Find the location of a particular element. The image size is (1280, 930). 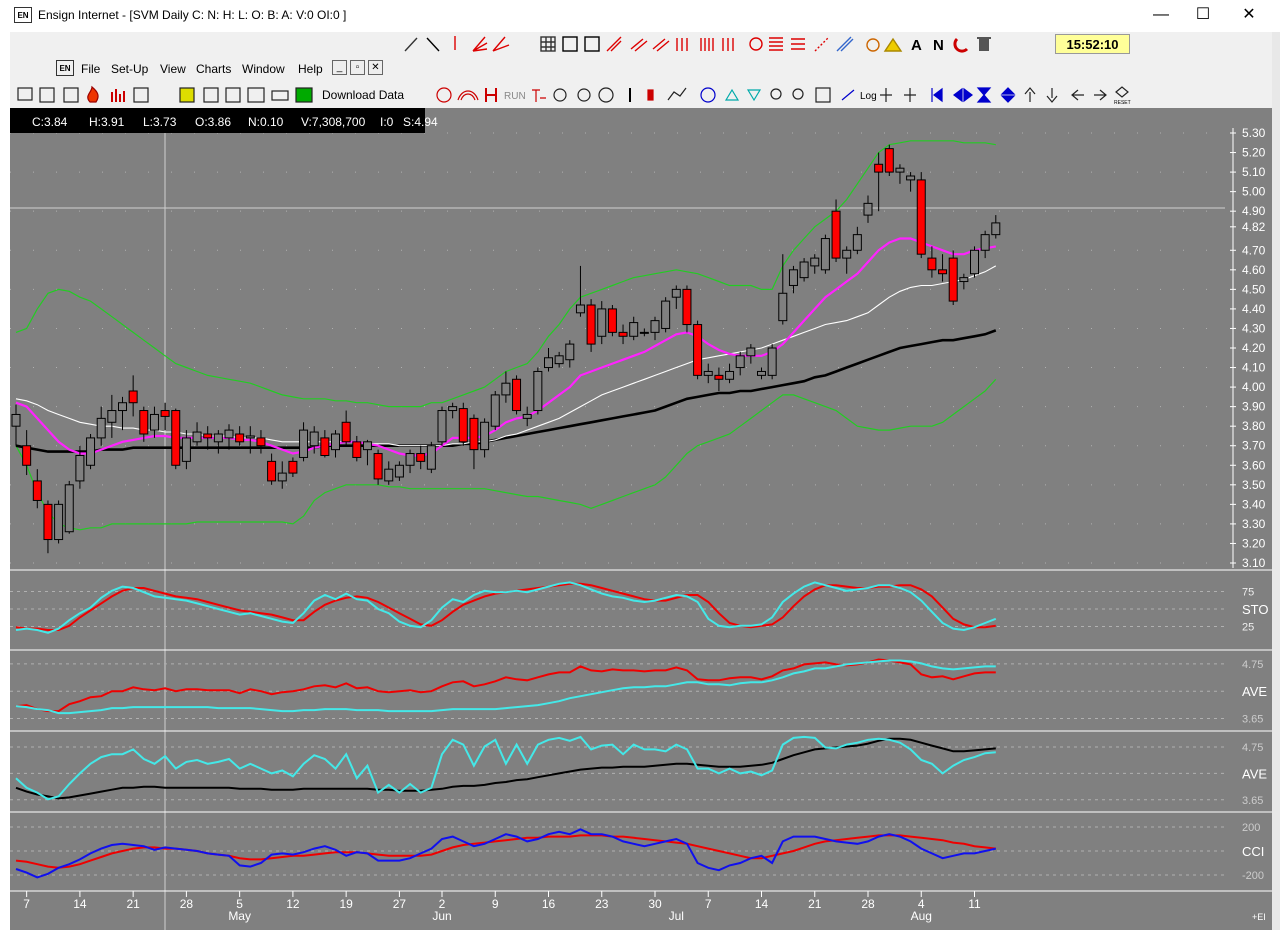

minimize-button: — is located at coordinates (1161, 15).